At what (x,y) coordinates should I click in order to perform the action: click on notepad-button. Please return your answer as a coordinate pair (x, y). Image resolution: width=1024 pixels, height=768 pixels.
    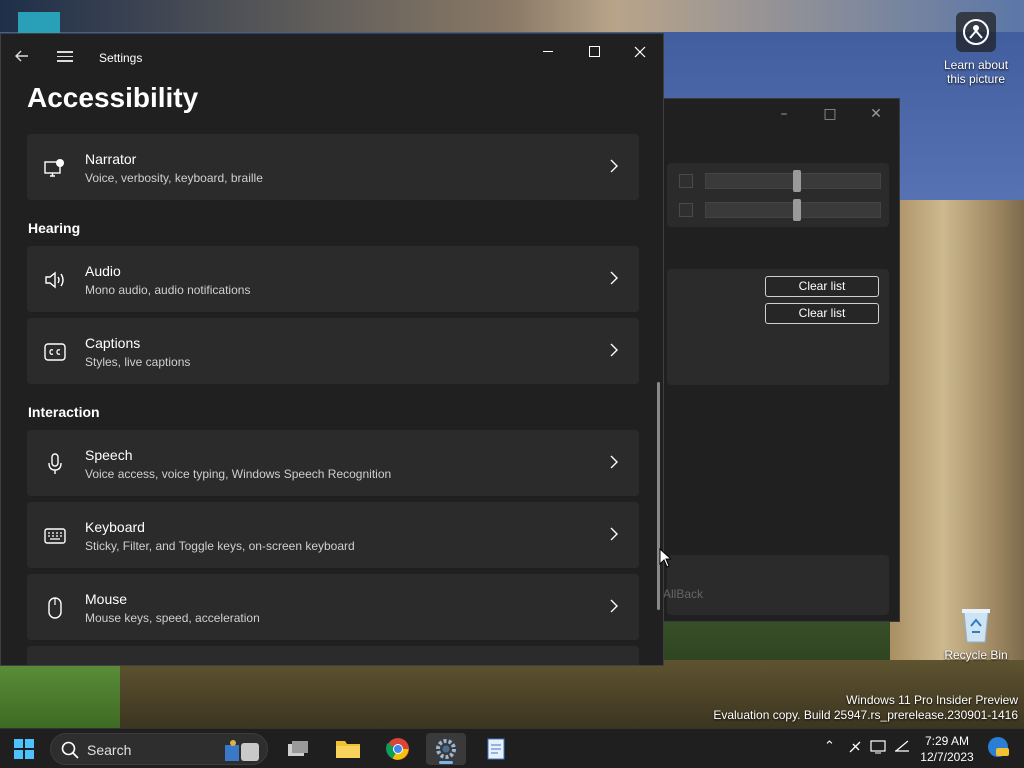
    Looking at the image, I should click on (496, 749).